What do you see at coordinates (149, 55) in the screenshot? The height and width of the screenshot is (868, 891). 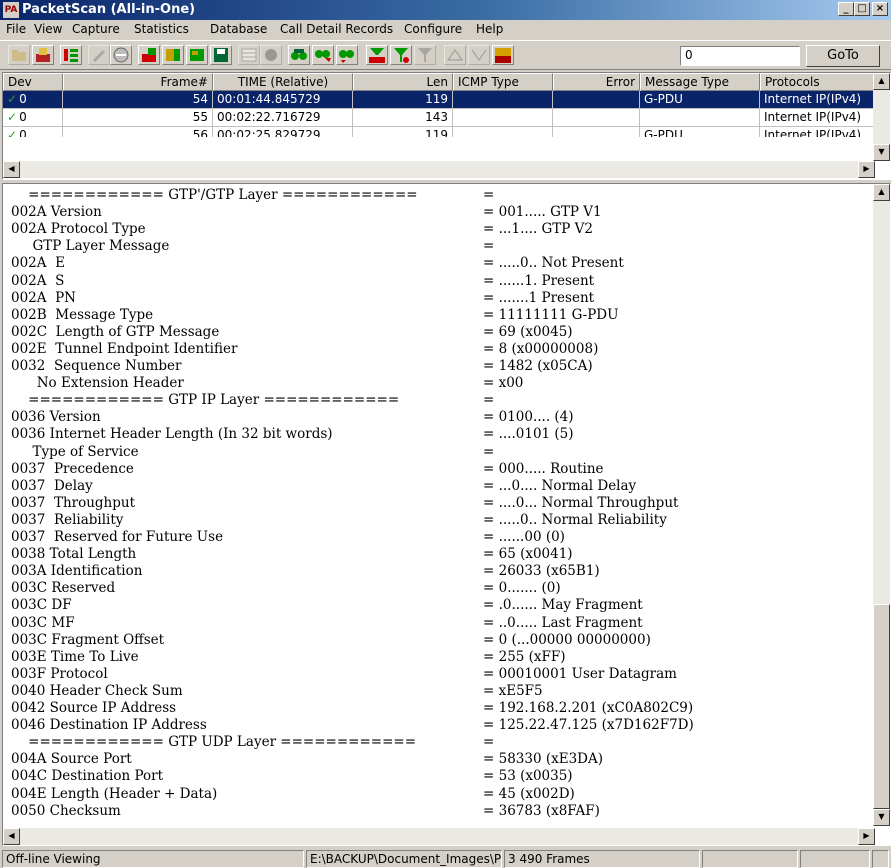 I see `capture-red-icon` at bounding box center [149, 55].